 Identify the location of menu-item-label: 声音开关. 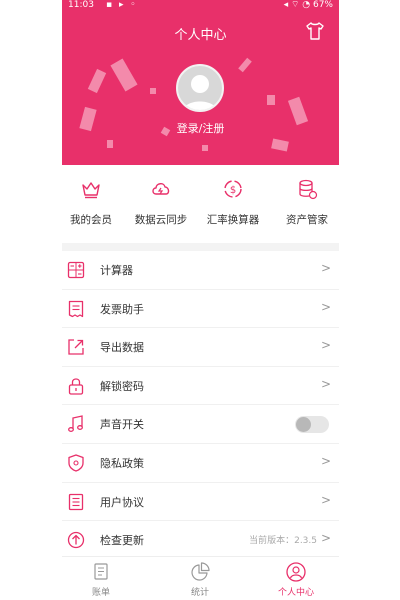
(122, 425).